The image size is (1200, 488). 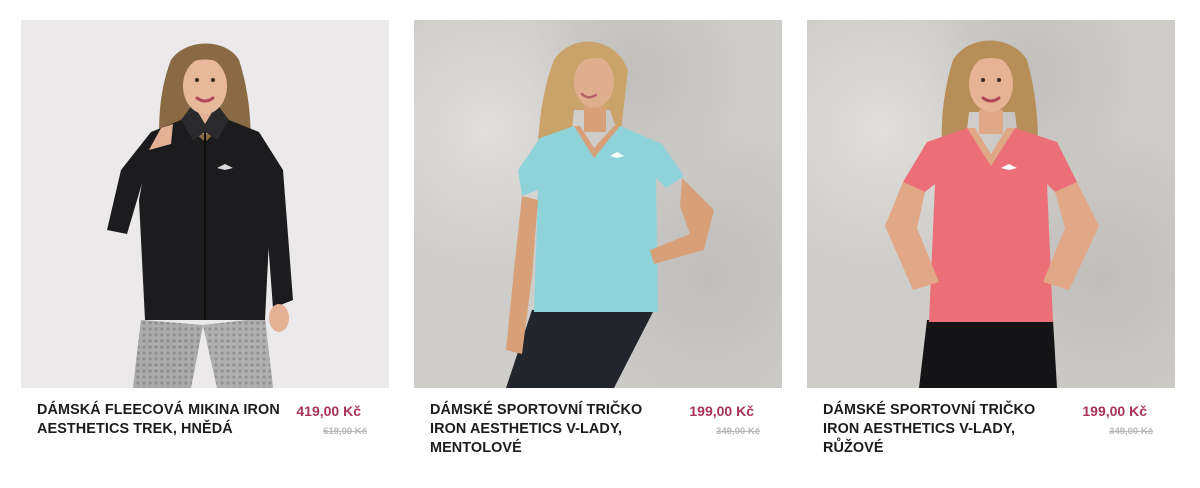 What do you see at coordinates (328, 411) in the screenshot?
I see `product-price: 419,00 Kč` at bounding box center [328, 411].